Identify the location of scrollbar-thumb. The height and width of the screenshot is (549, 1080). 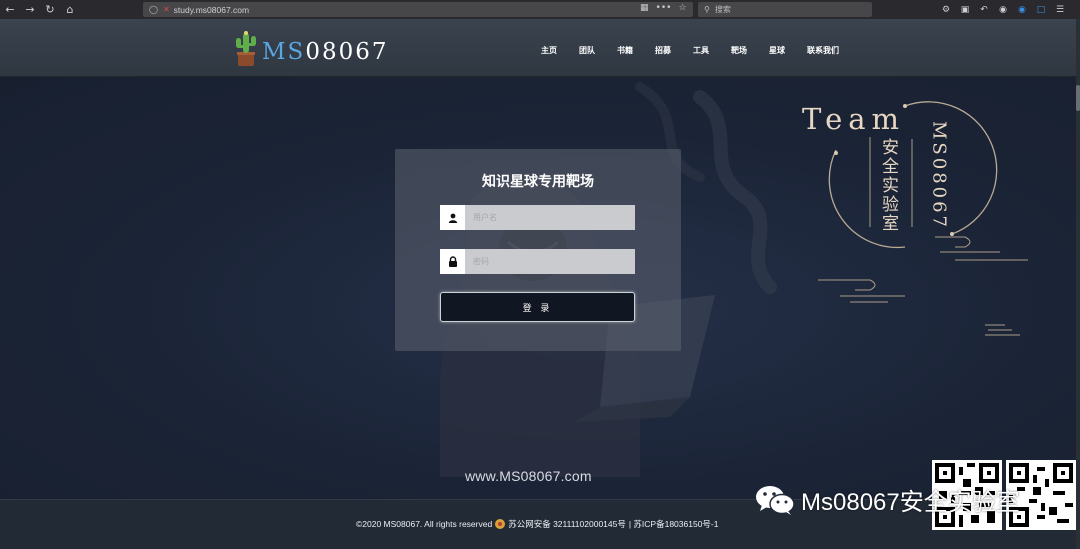
(1078, 98).